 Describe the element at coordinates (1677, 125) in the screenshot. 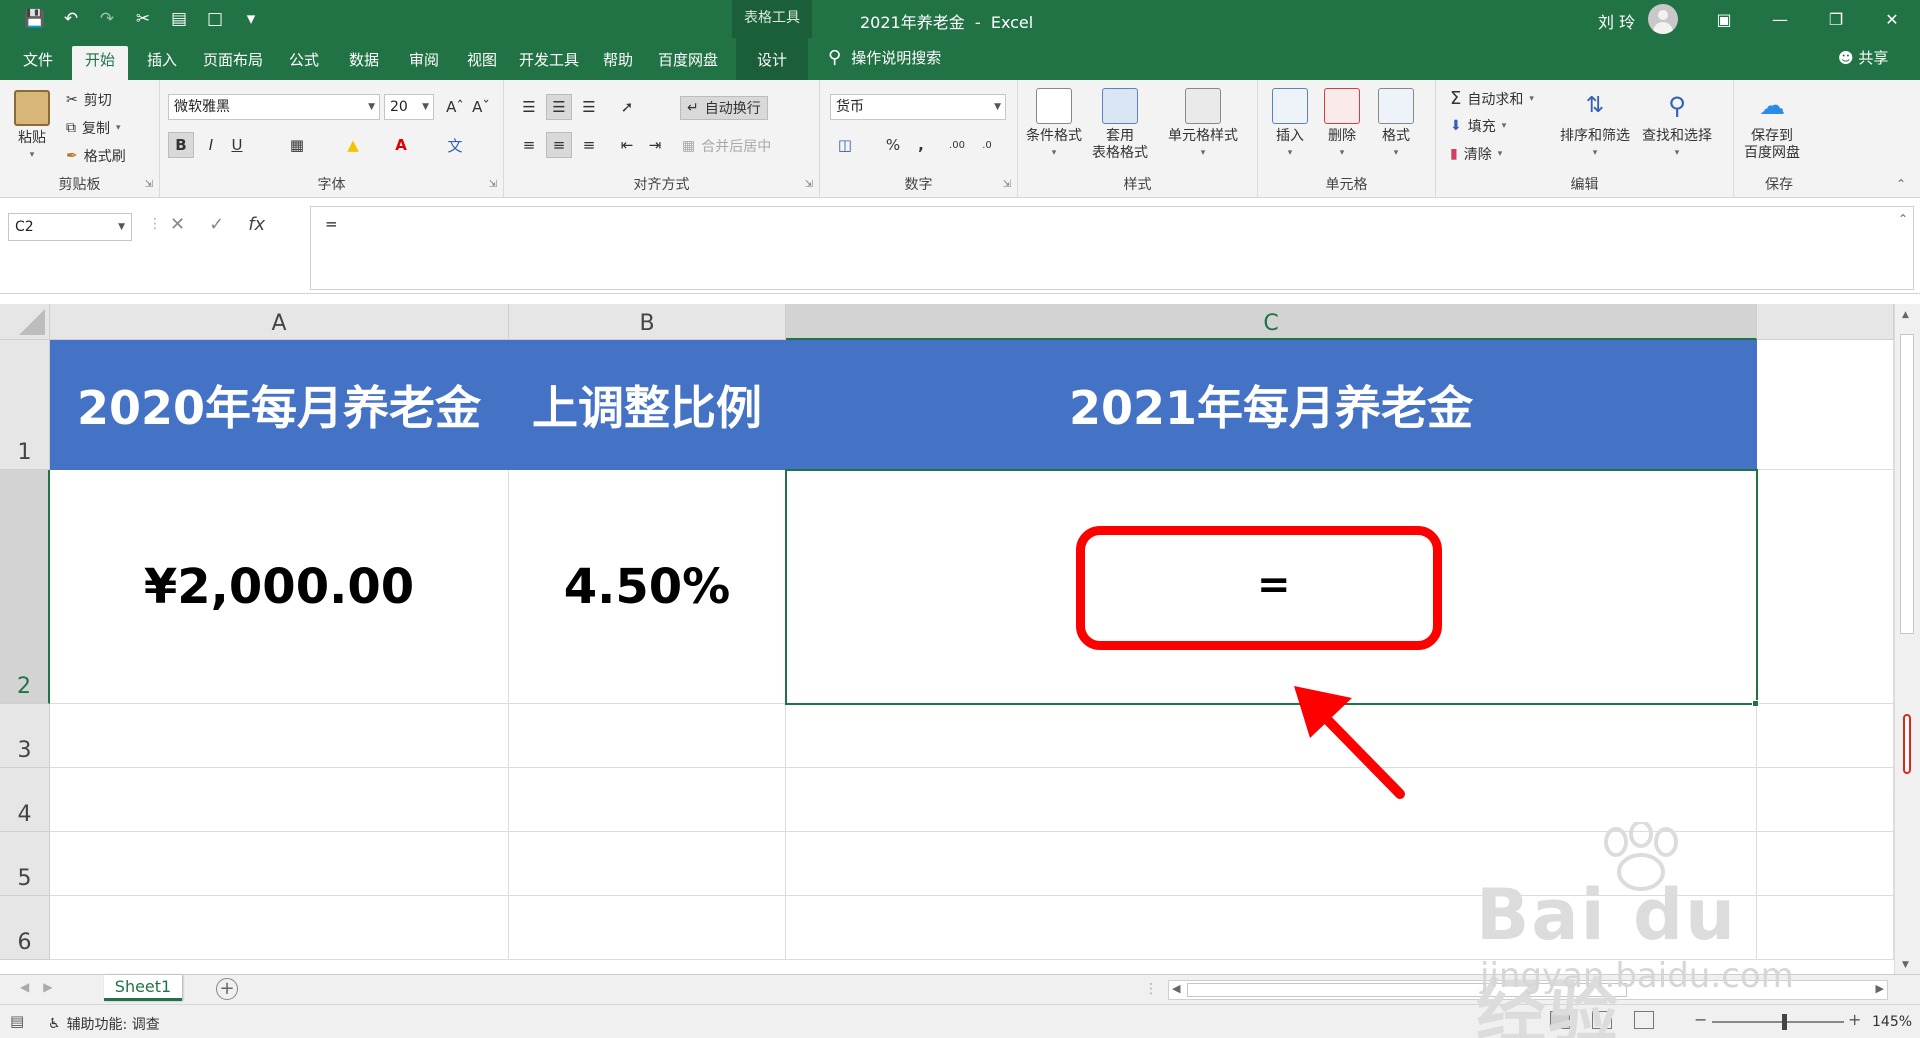

I see `find-select-button: ⚲ 查找和选择 ▾` at that location.